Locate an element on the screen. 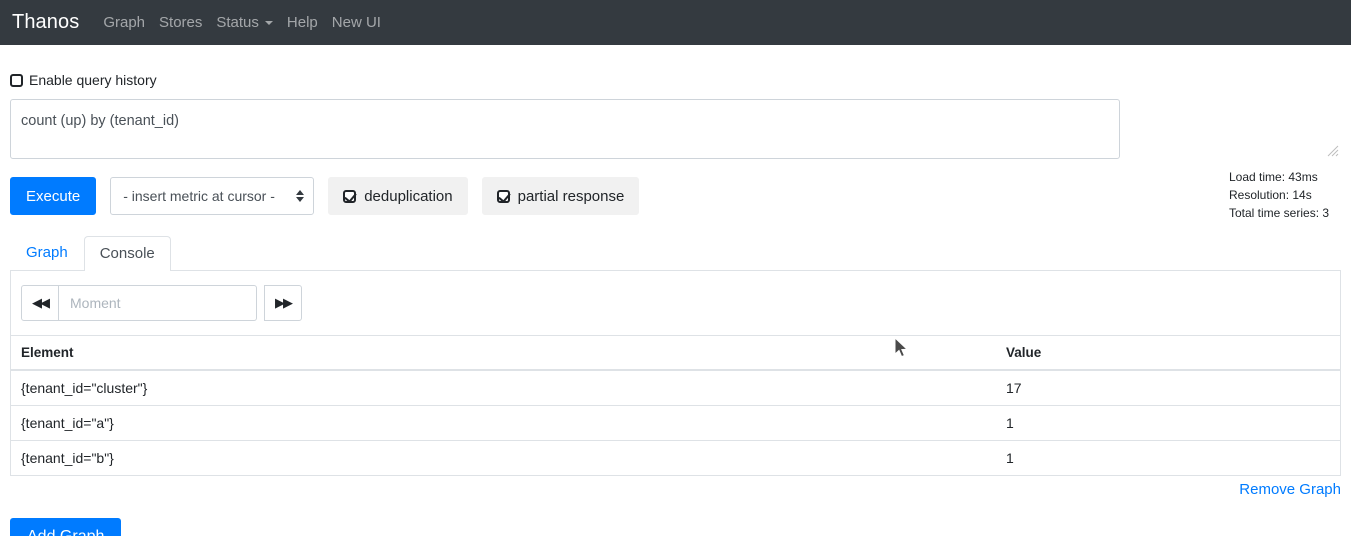 This screenshot has height=536, width=1351. nav-item-stores: Stores is located at coordinates (180, 22).